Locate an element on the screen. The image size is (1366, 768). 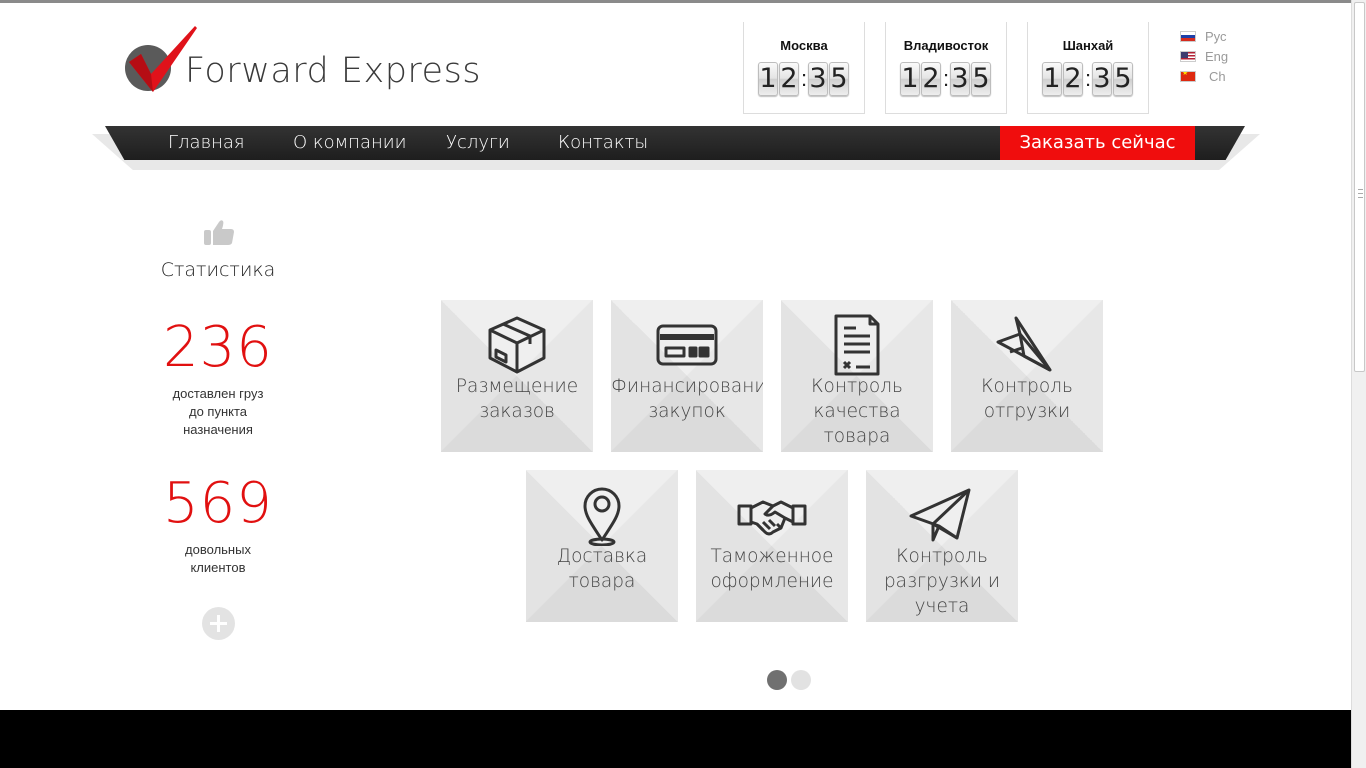
service-label-line: отгрузки is located at coordinates (1027, 411).